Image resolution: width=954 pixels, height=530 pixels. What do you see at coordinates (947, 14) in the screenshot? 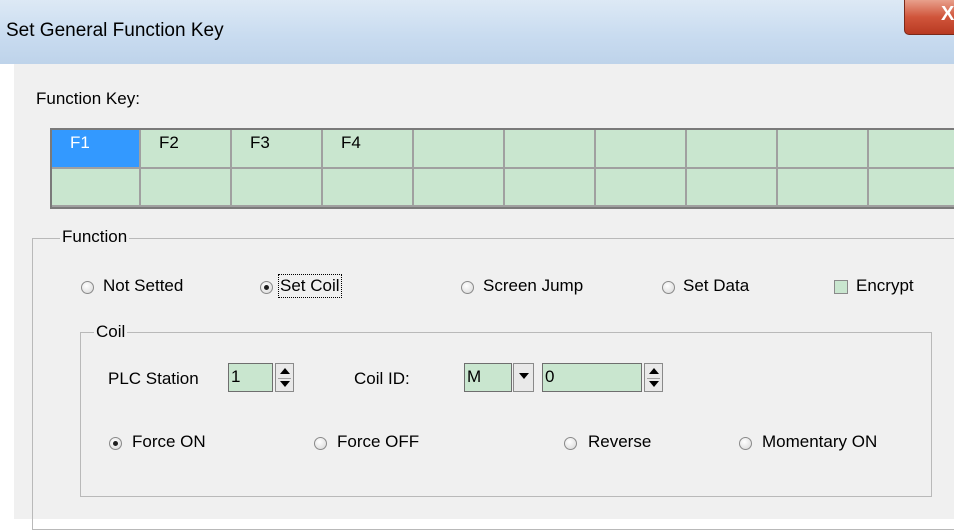
I see `close-icon: X` at bounding box center [947, 14].